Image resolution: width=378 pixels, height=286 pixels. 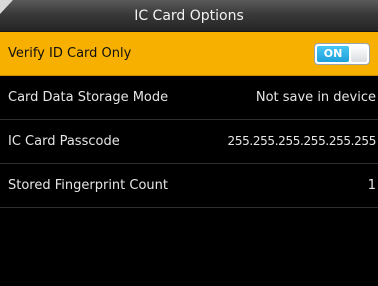 I want to click on toggle-on-label: ON, so click(x=333, y=54).